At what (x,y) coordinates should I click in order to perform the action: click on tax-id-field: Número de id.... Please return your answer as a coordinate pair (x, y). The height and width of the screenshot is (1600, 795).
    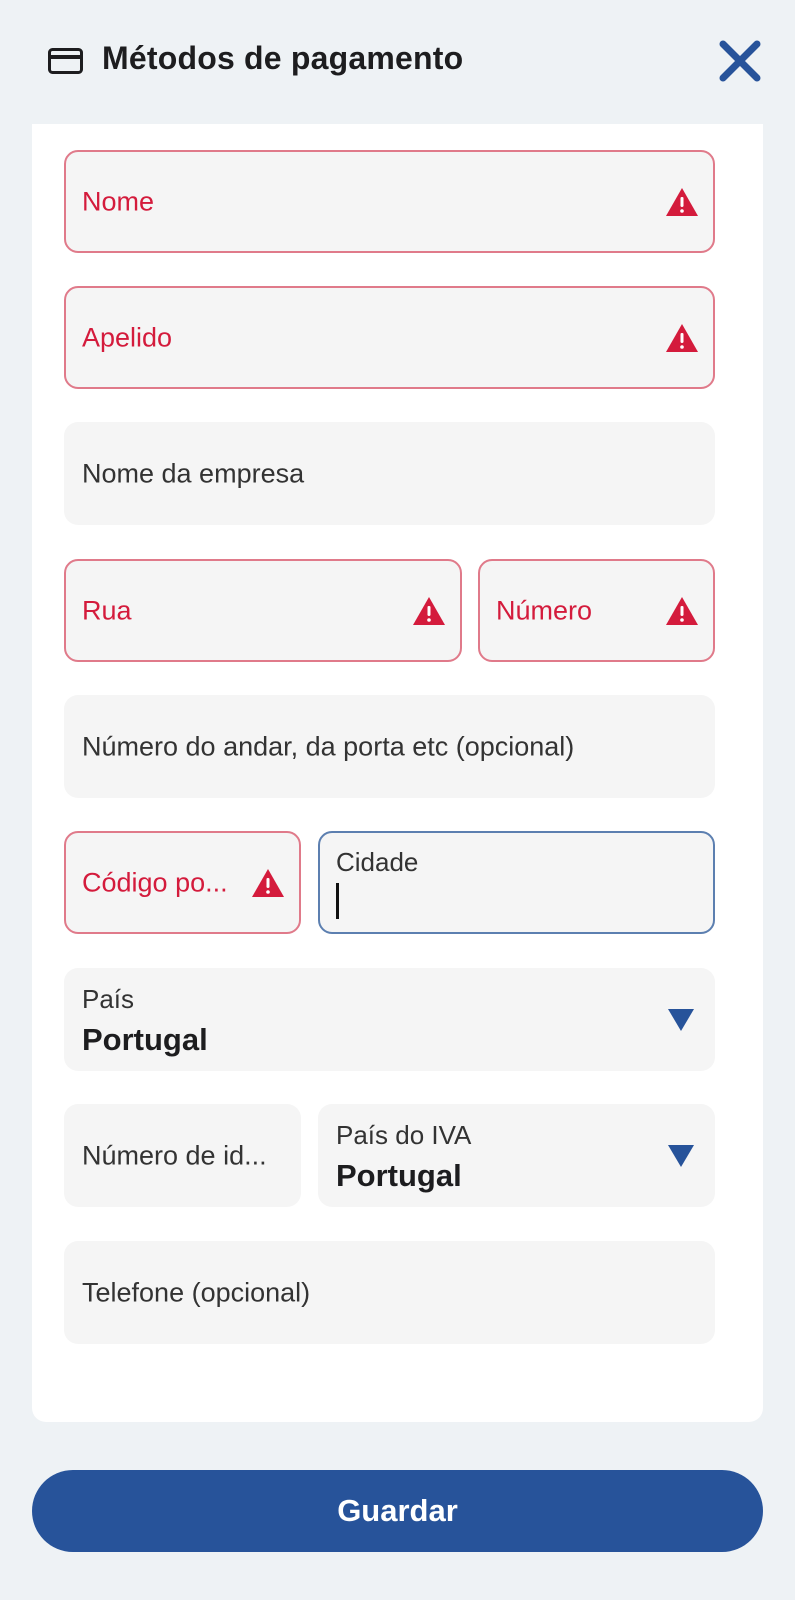
    Looking at the image, I should click on (182, 1155).